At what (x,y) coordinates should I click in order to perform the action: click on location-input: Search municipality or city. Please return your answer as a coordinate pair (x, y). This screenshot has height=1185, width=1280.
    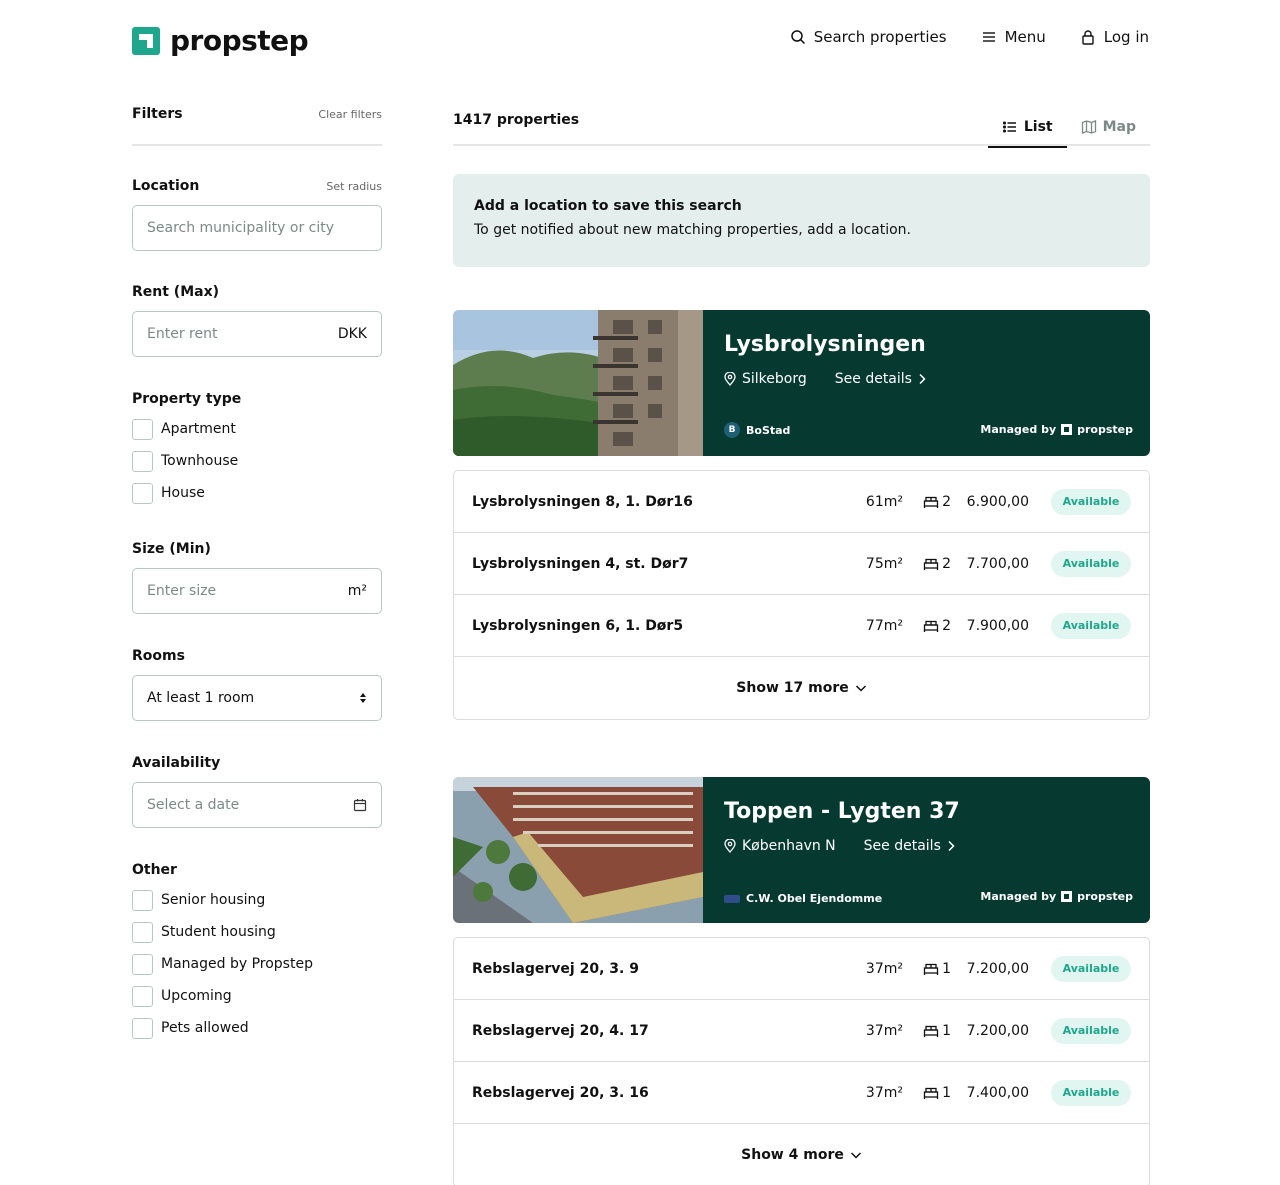
    Looking at the image, I should click on (257, 228).